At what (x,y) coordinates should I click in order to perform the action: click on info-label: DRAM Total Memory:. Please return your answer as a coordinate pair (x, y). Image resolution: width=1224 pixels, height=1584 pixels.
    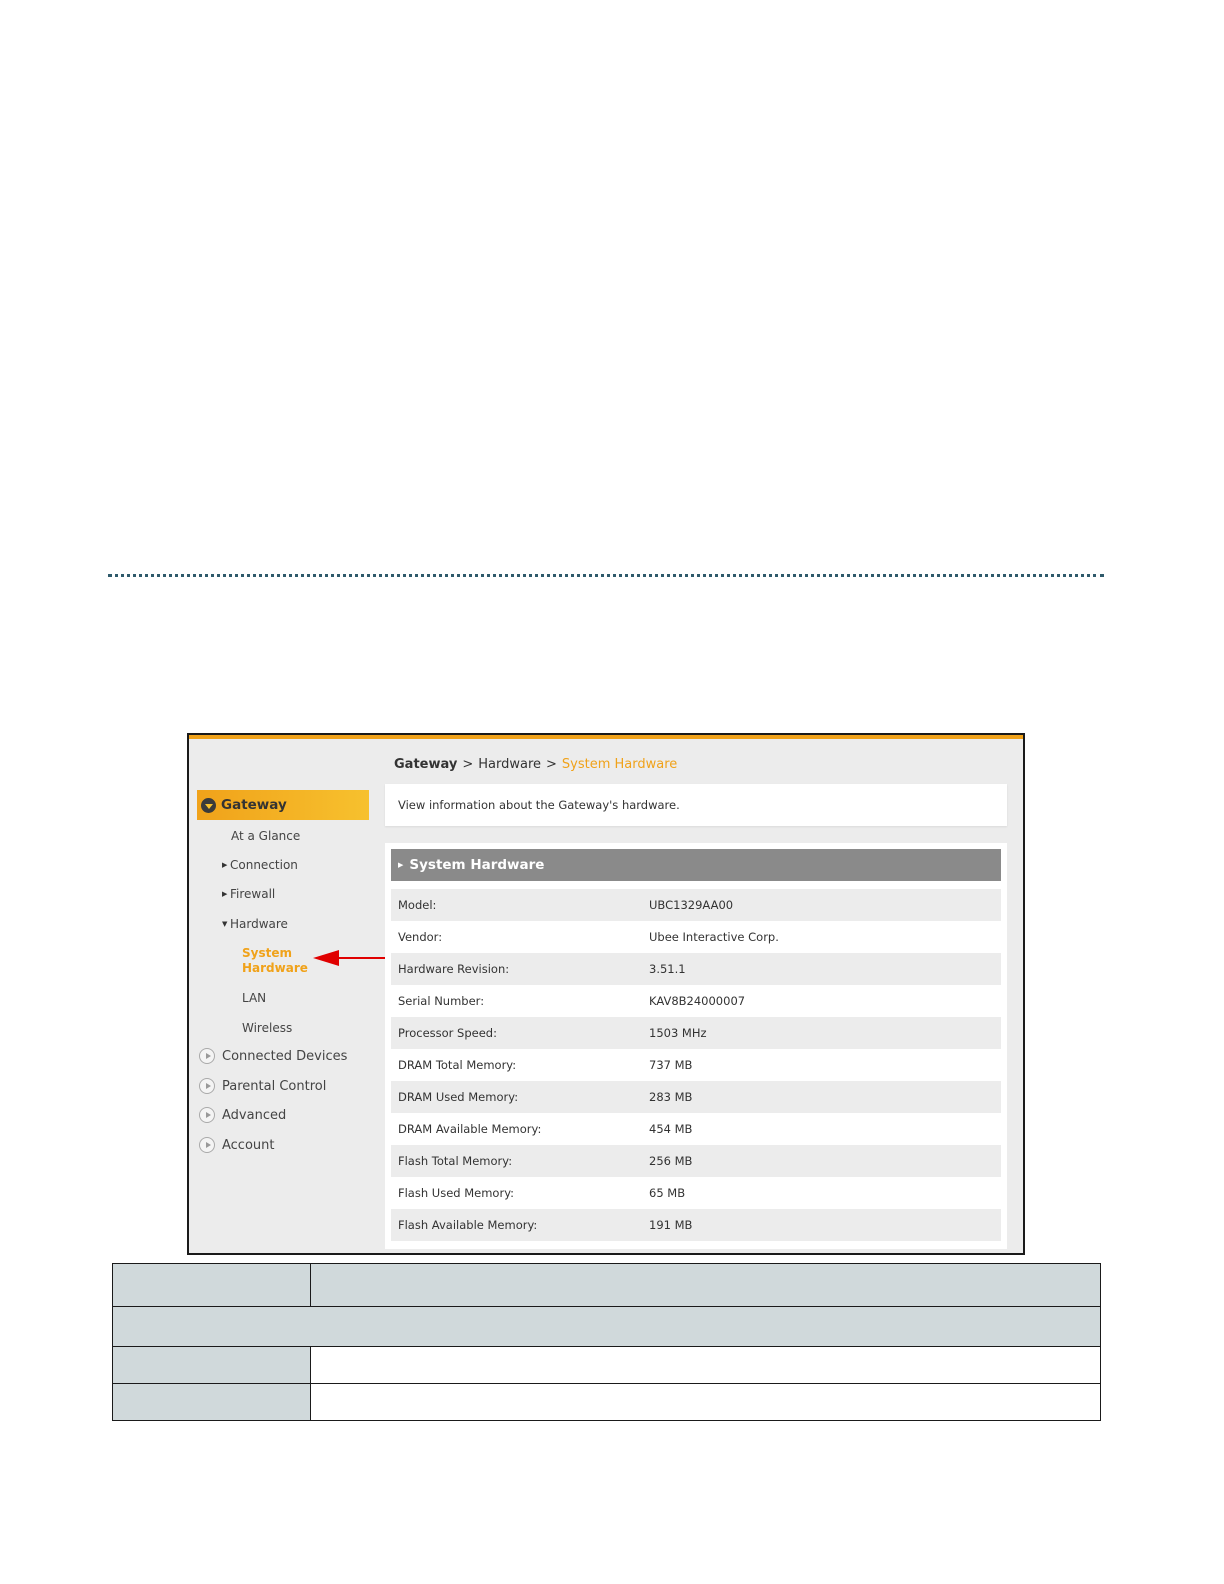
    Looking at the image, I should click on (457, 1065).